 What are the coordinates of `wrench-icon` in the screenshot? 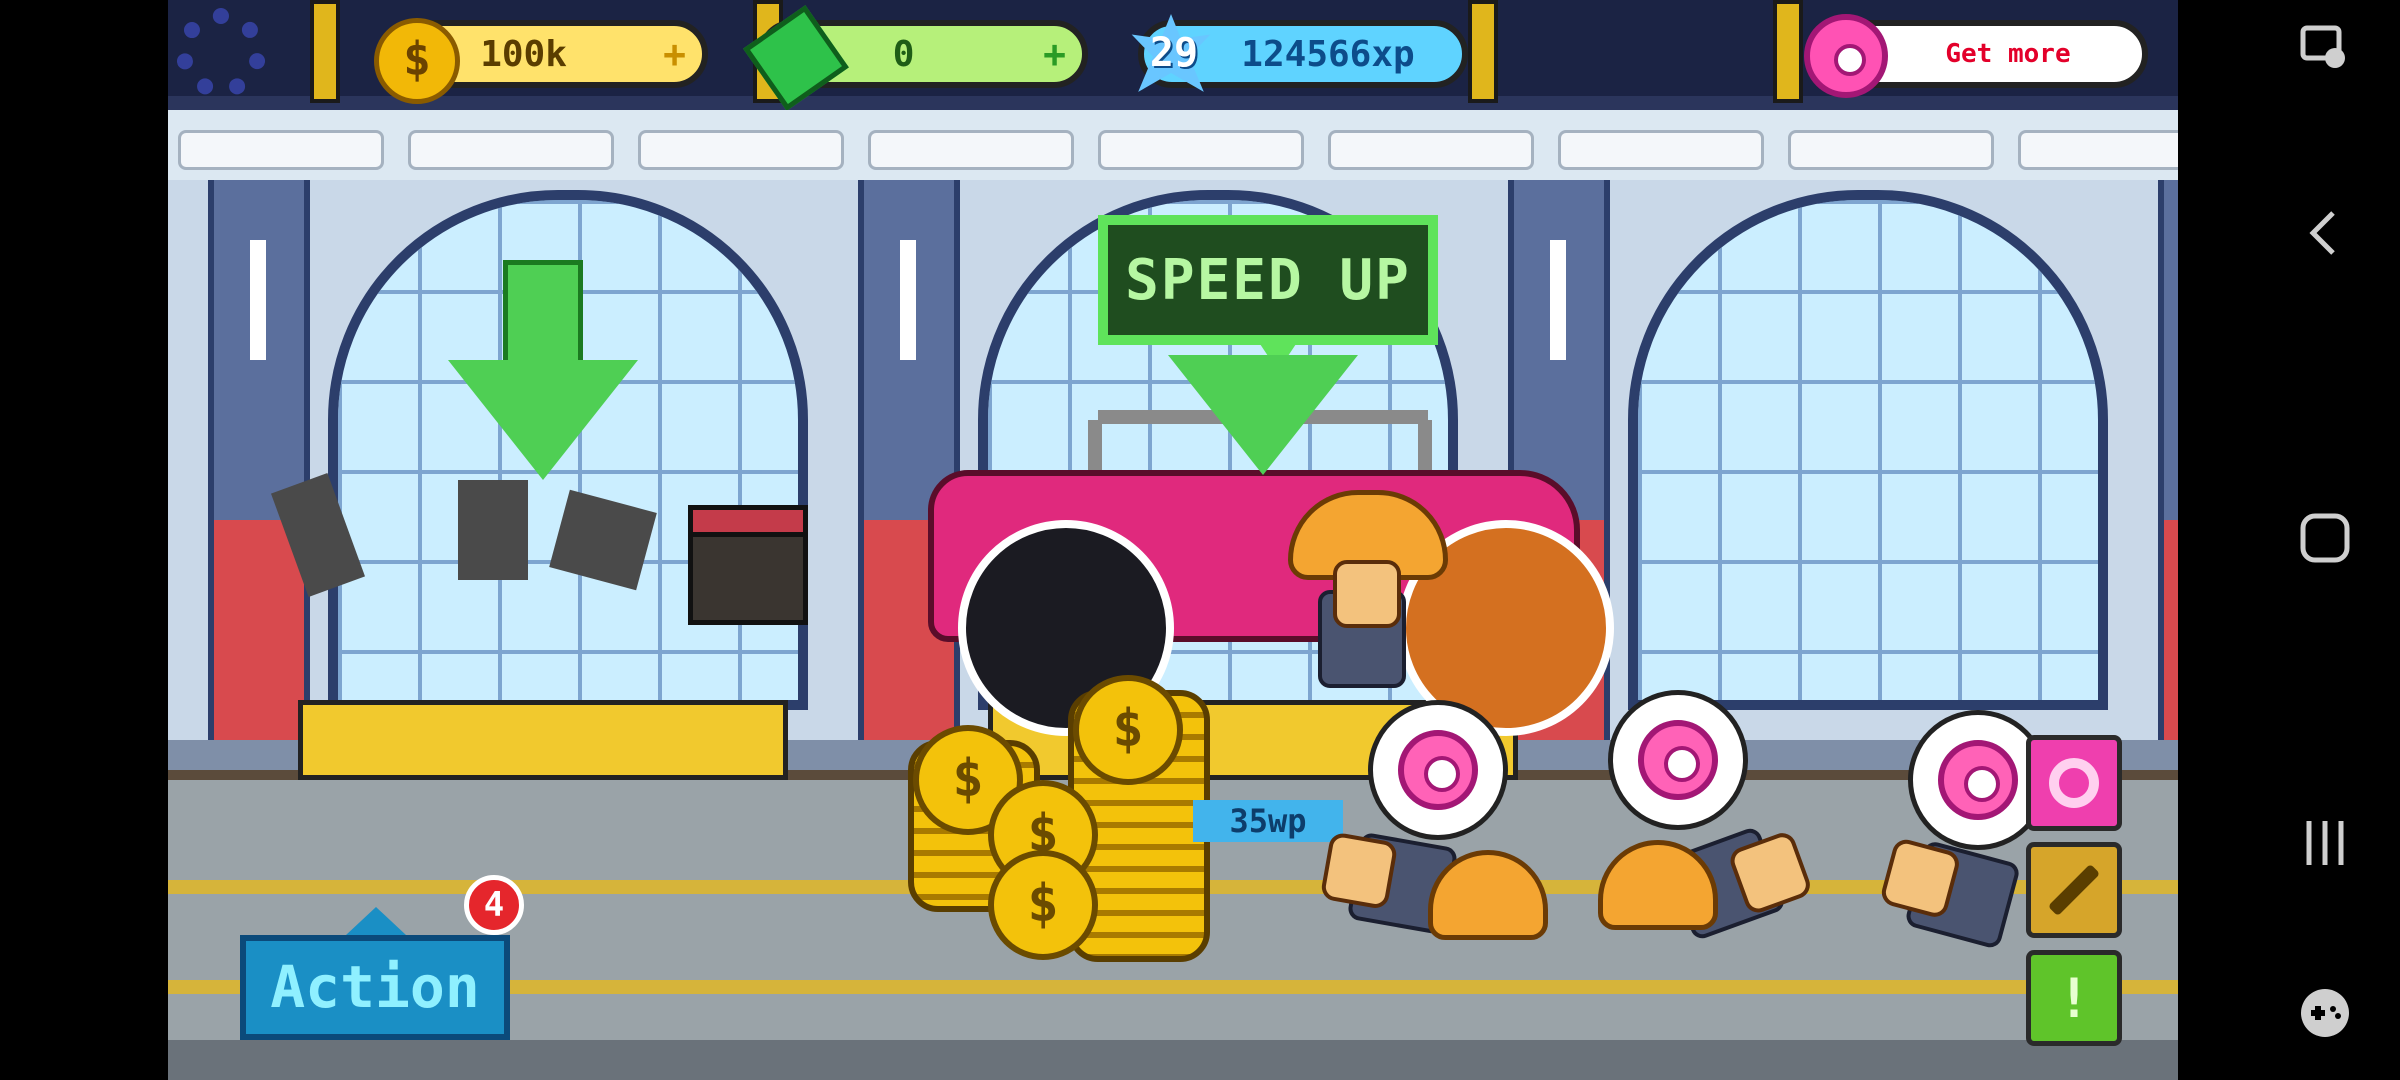 It's located at (2074, 890).